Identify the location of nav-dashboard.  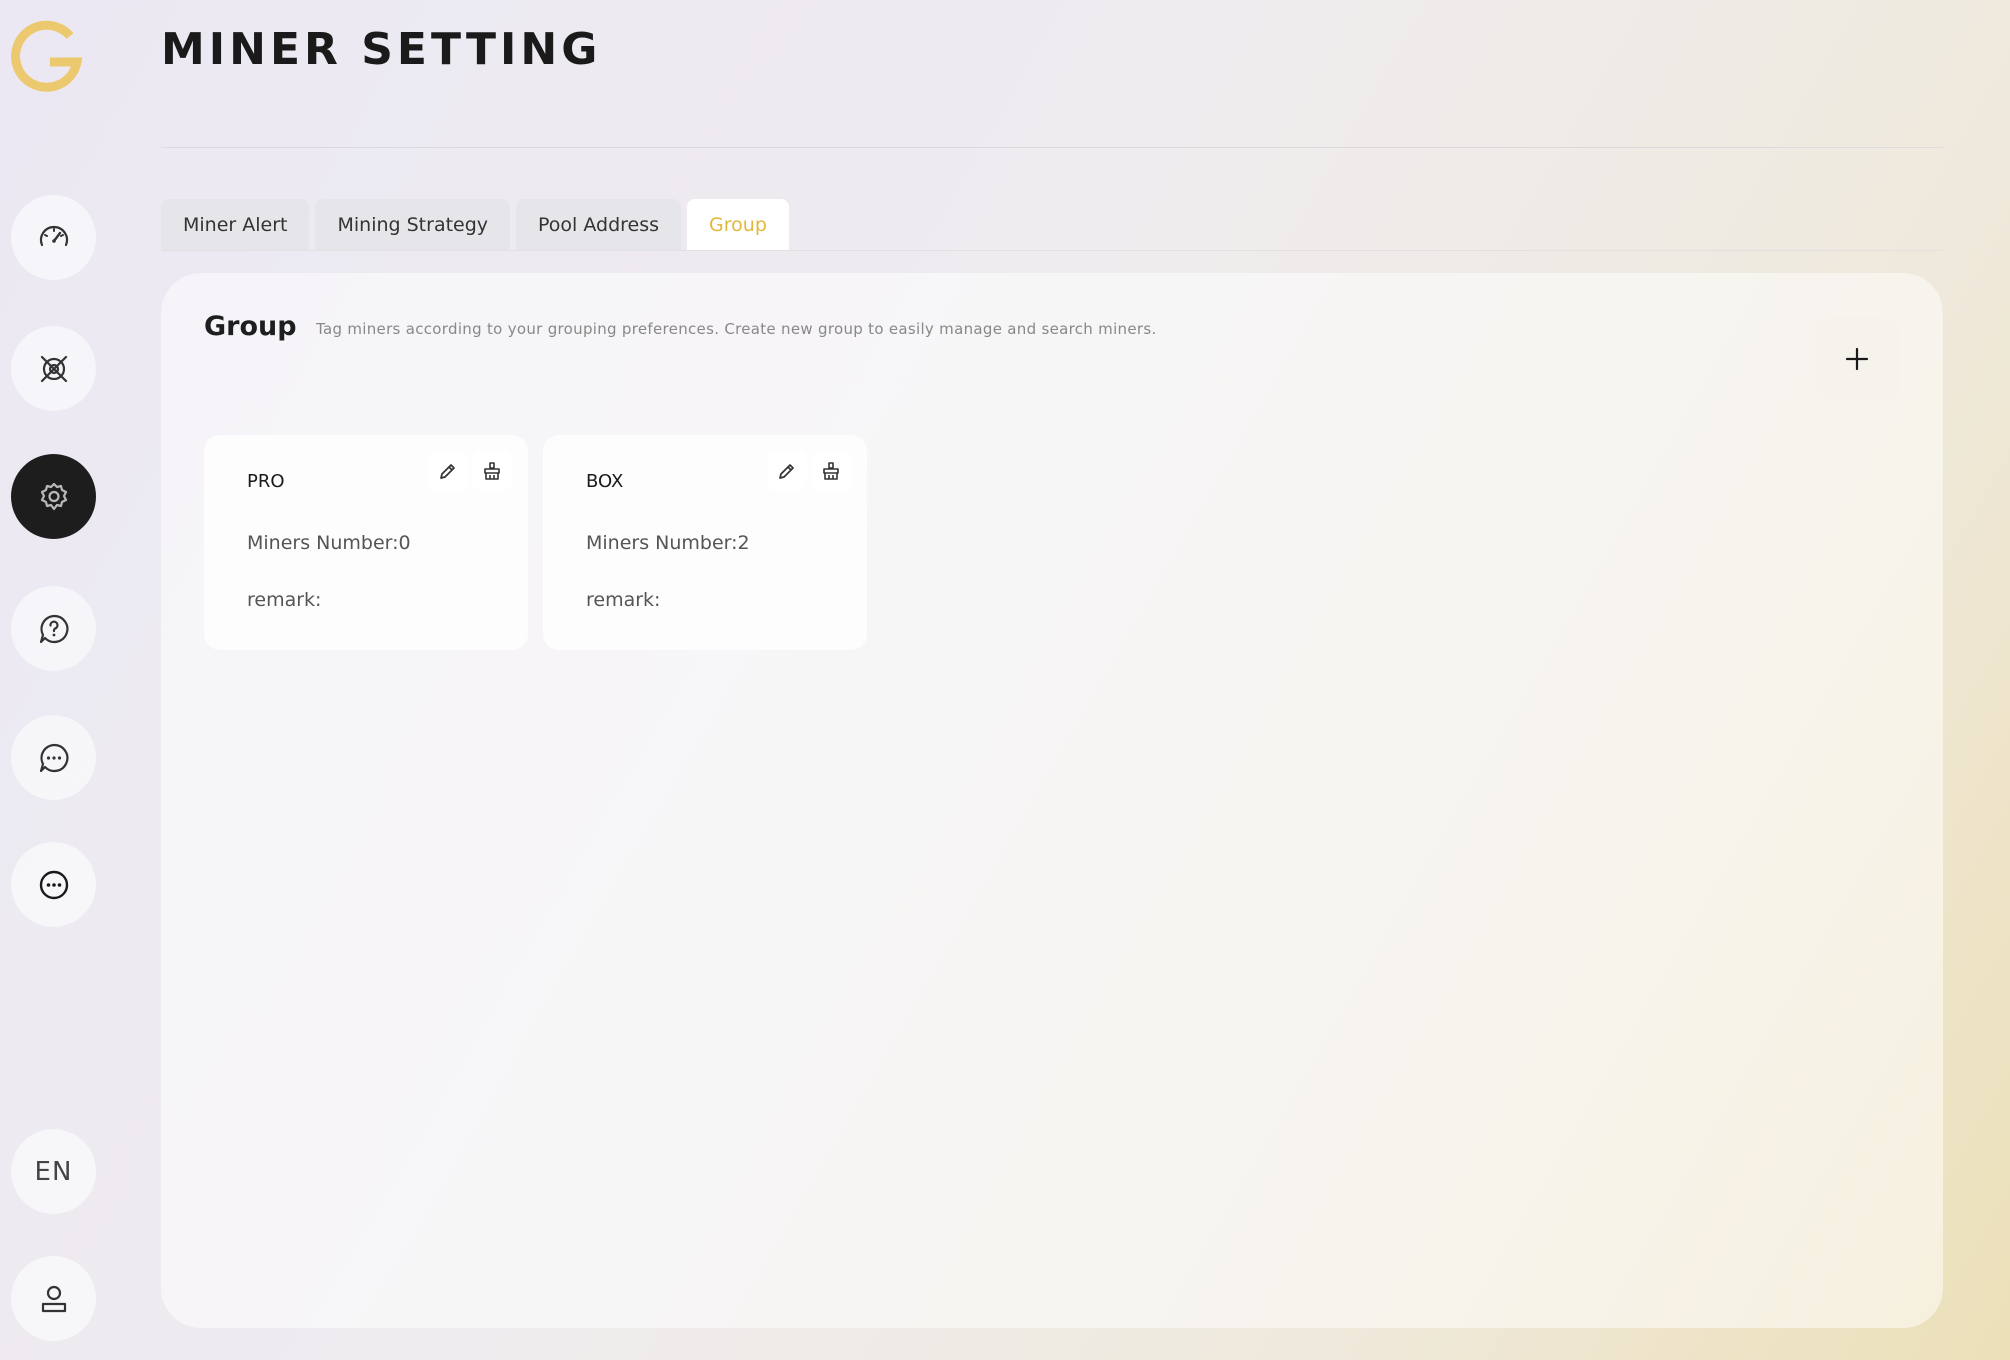
(53, 237).